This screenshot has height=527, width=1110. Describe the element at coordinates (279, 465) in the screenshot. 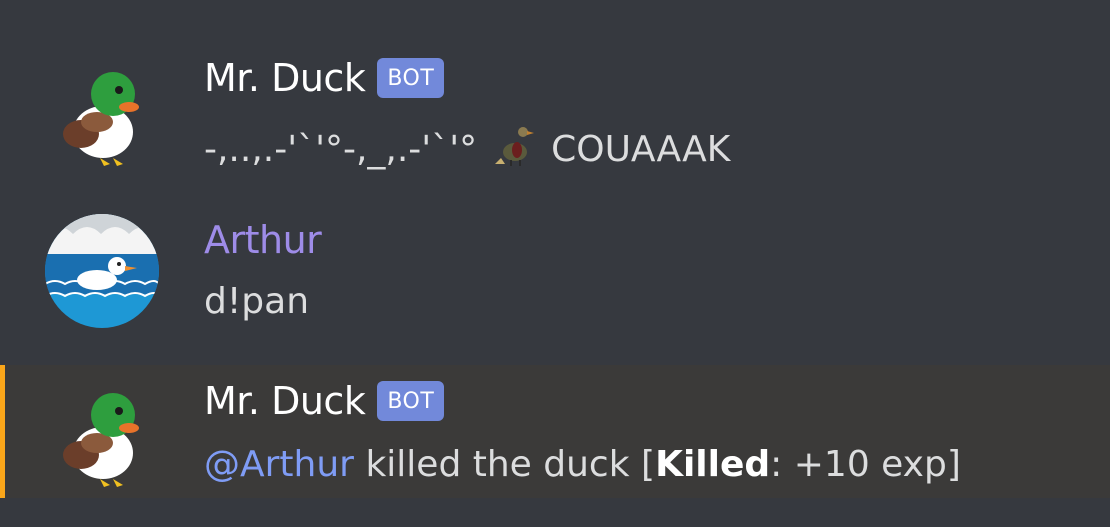

I see `user-mention: @Arthur` at that location.